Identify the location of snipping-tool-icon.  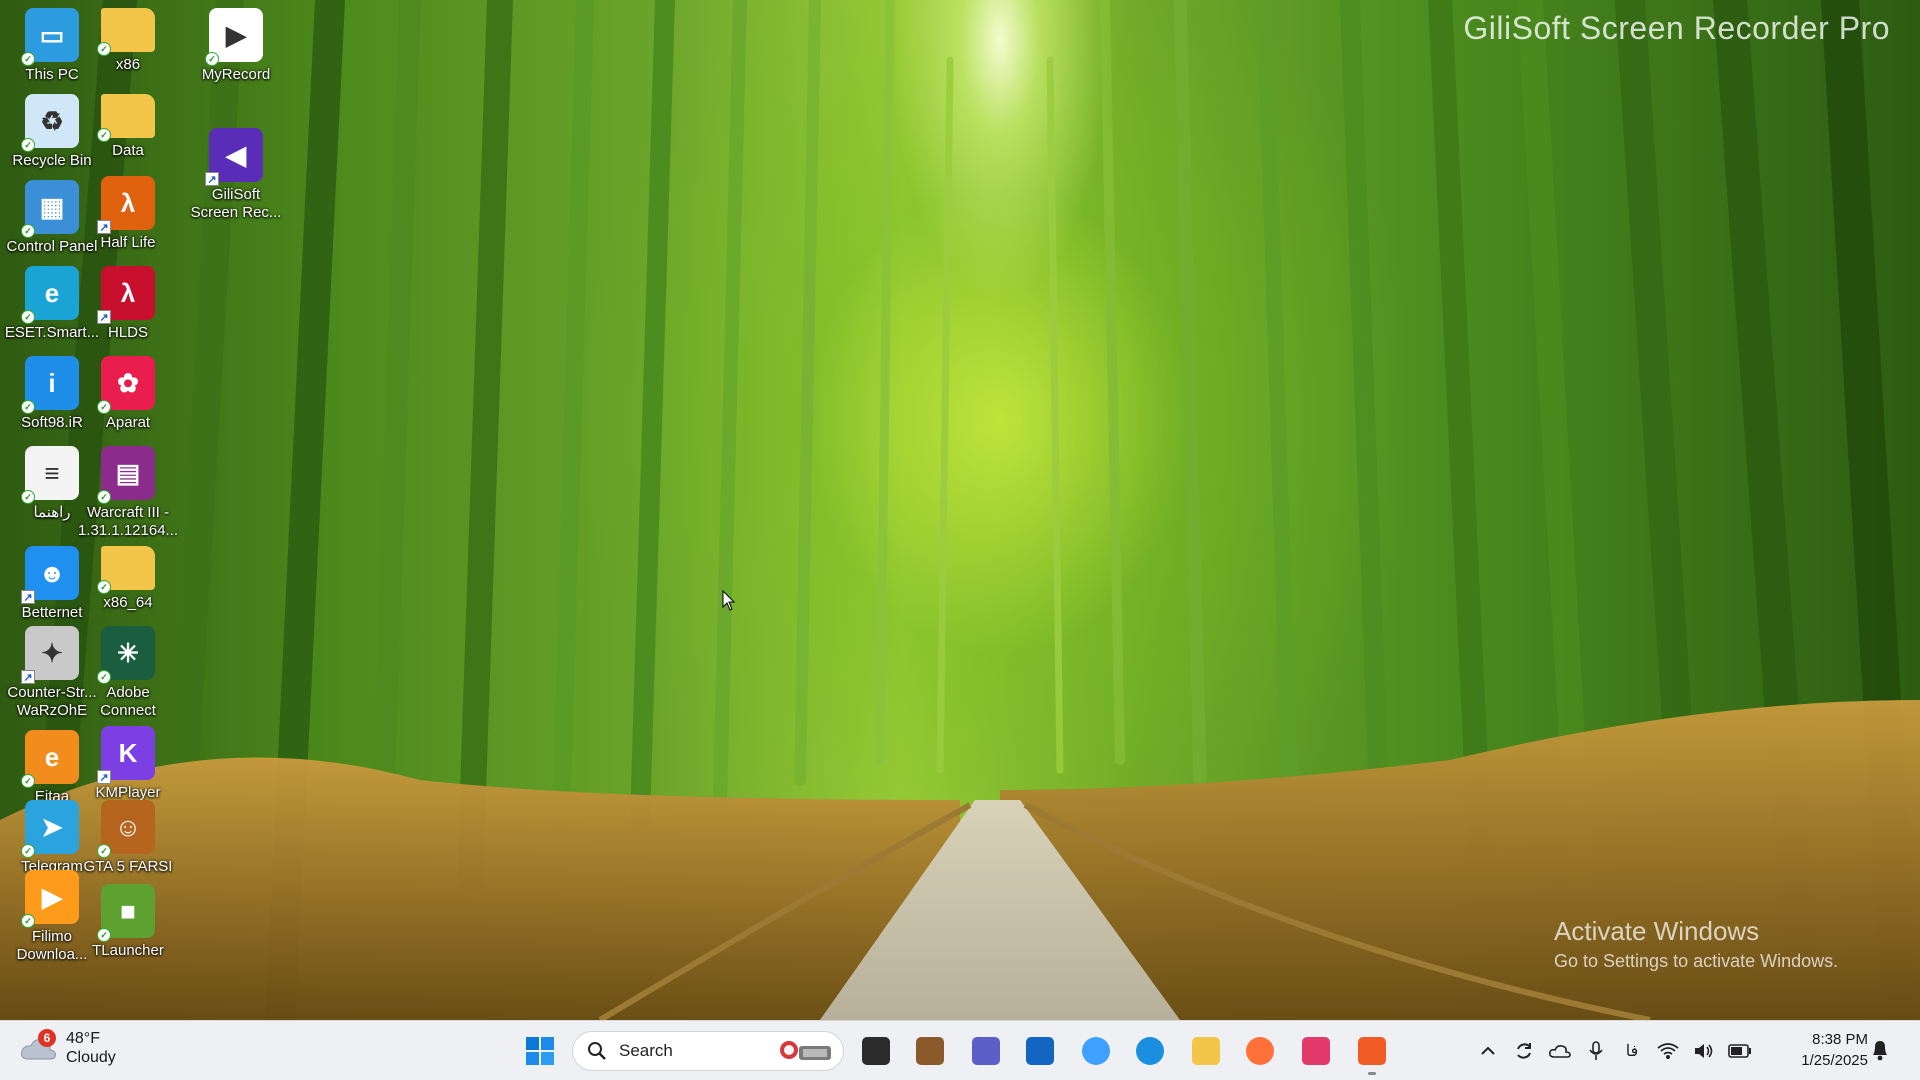
(1316, 1051).